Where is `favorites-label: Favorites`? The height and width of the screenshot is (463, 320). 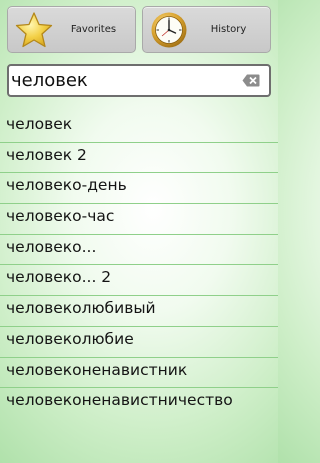
favorites-label: Favorites is located at coordinates (93, 29).